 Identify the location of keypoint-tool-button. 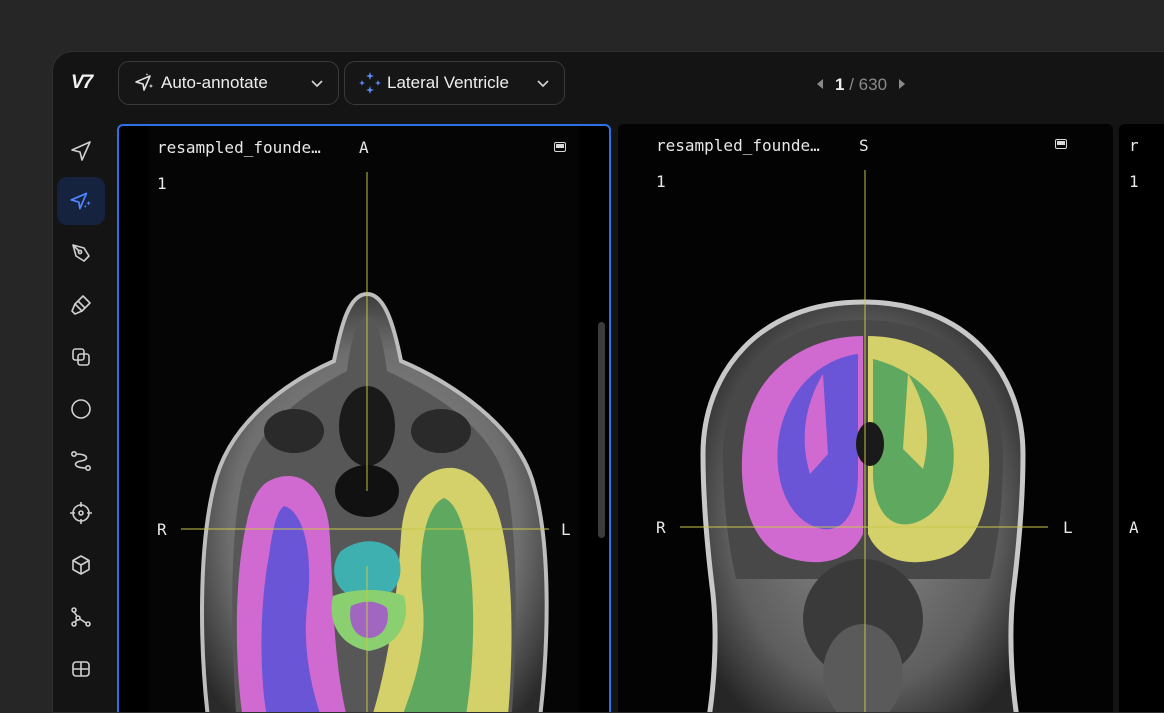
(81, 513).